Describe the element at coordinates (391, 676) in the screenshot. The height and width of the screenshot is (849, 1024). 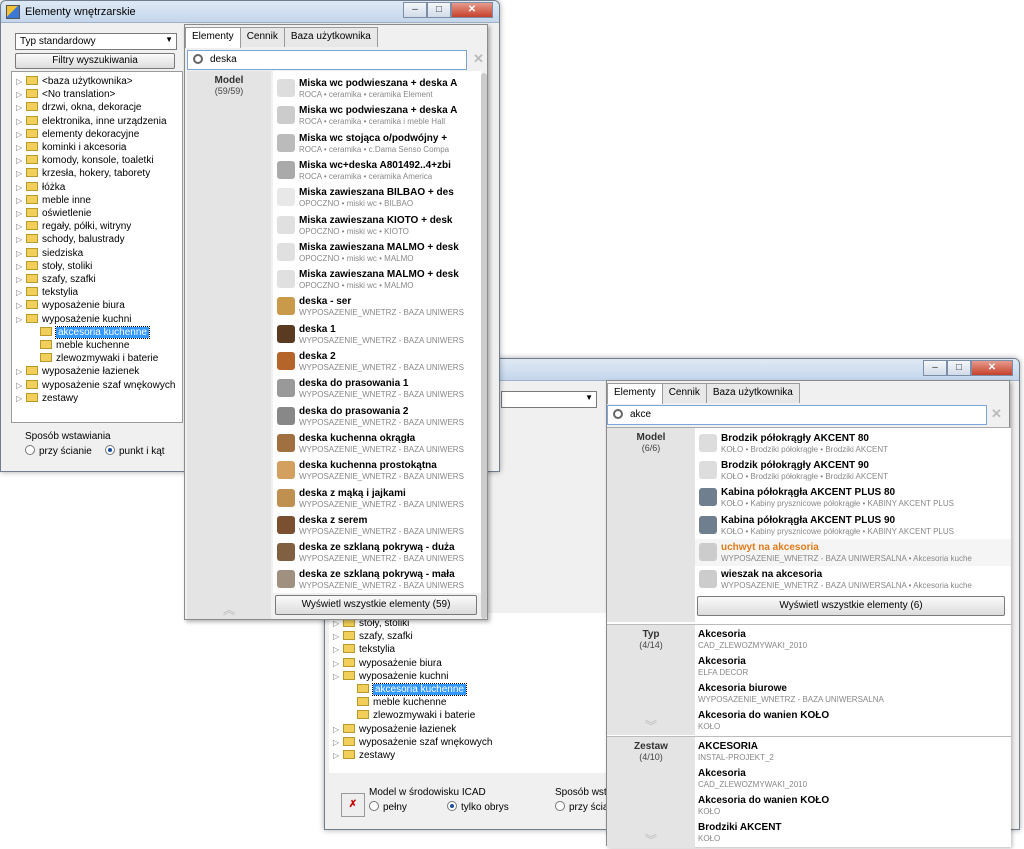
I see `tree-item: ▷ wyposażenie kuchni` at that location.